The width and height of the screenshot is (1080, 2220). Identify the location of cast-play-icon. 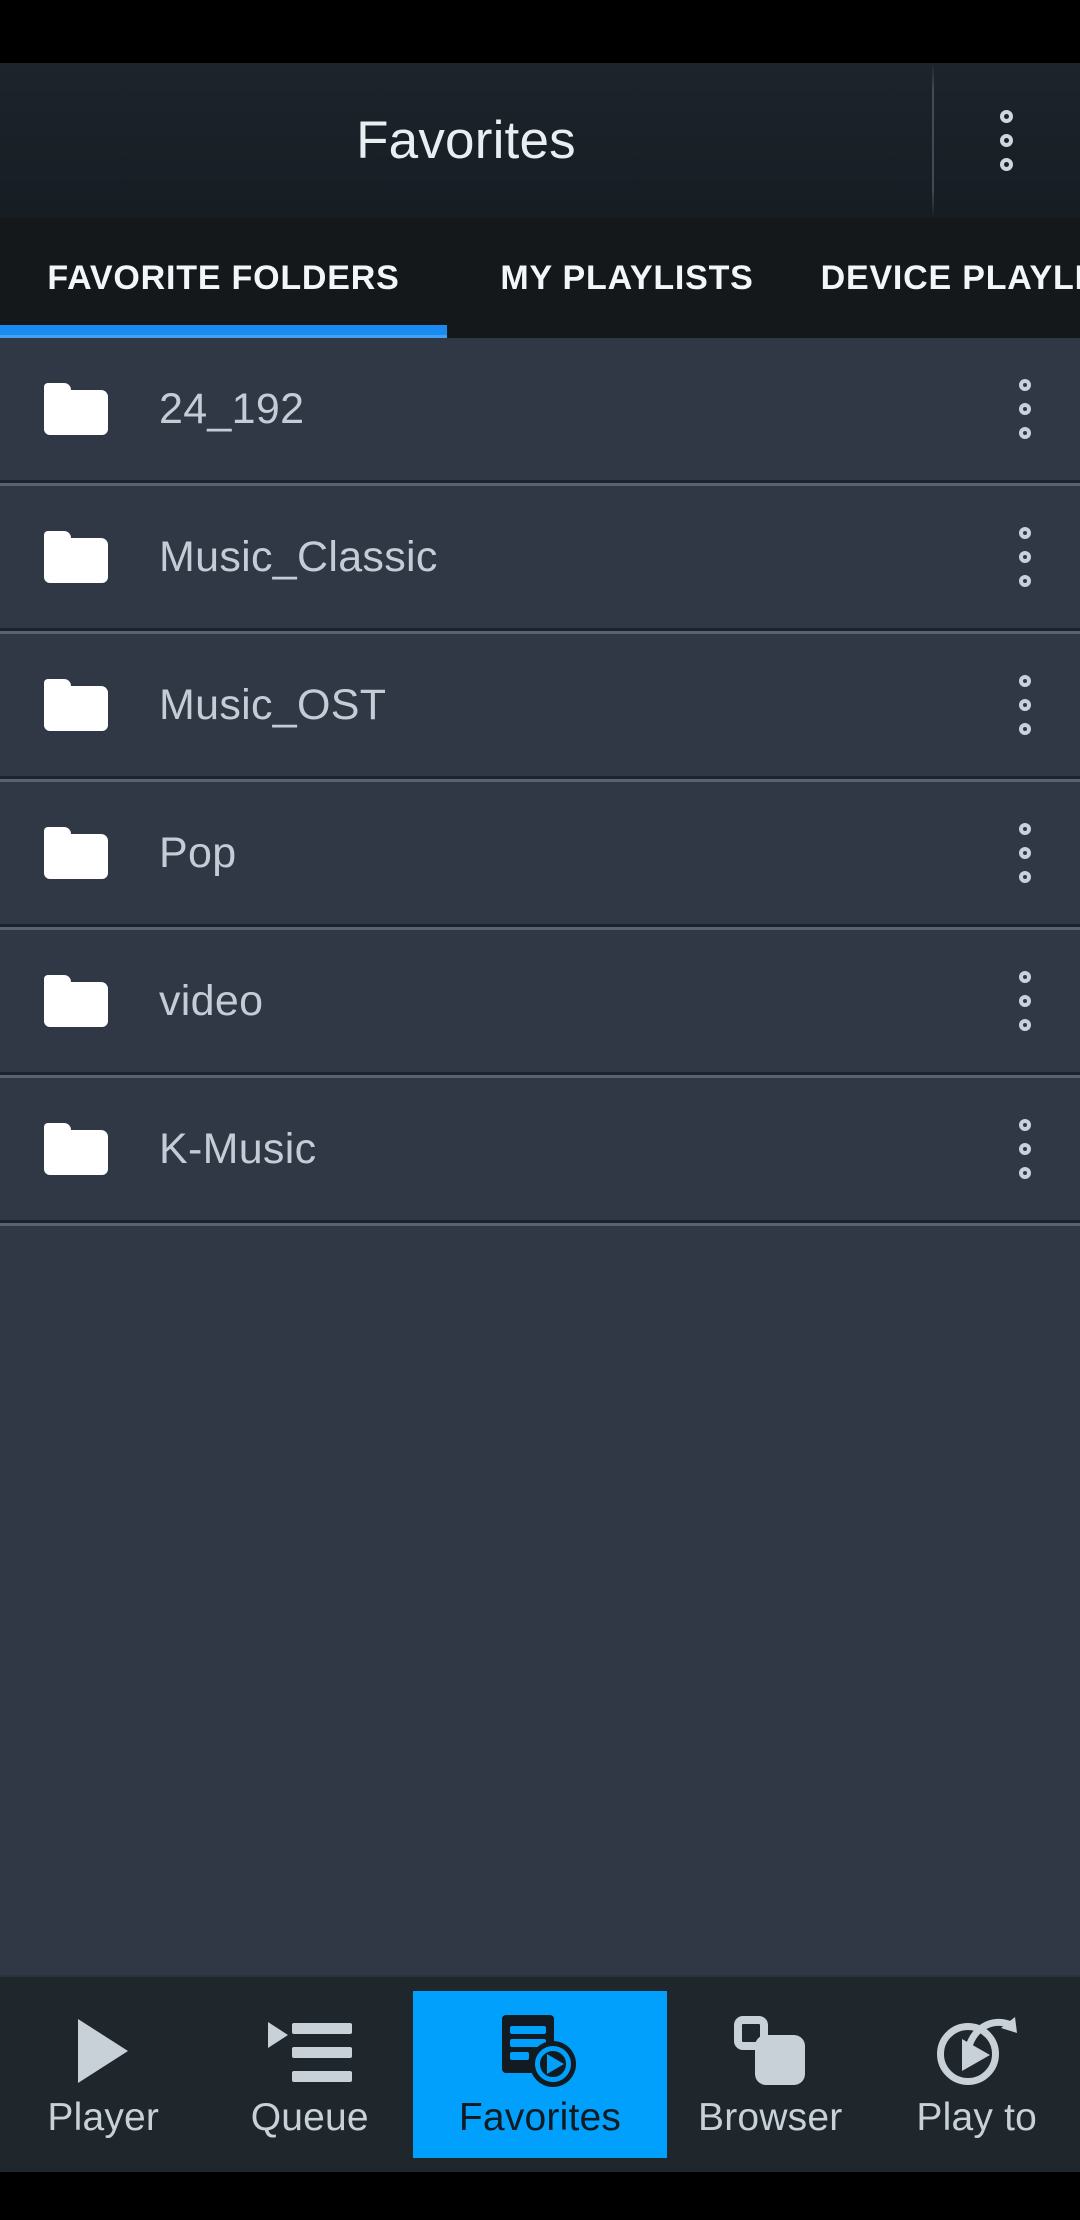
(977, 2051).